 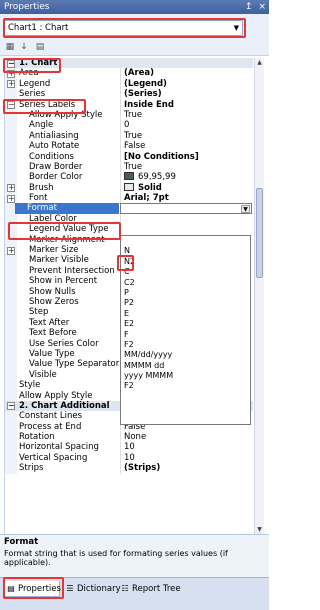 What do you see at coordinates (69, 229) in the screenshot?
I see `property-name: Legend Value Type` at bounding box center [69, 229].